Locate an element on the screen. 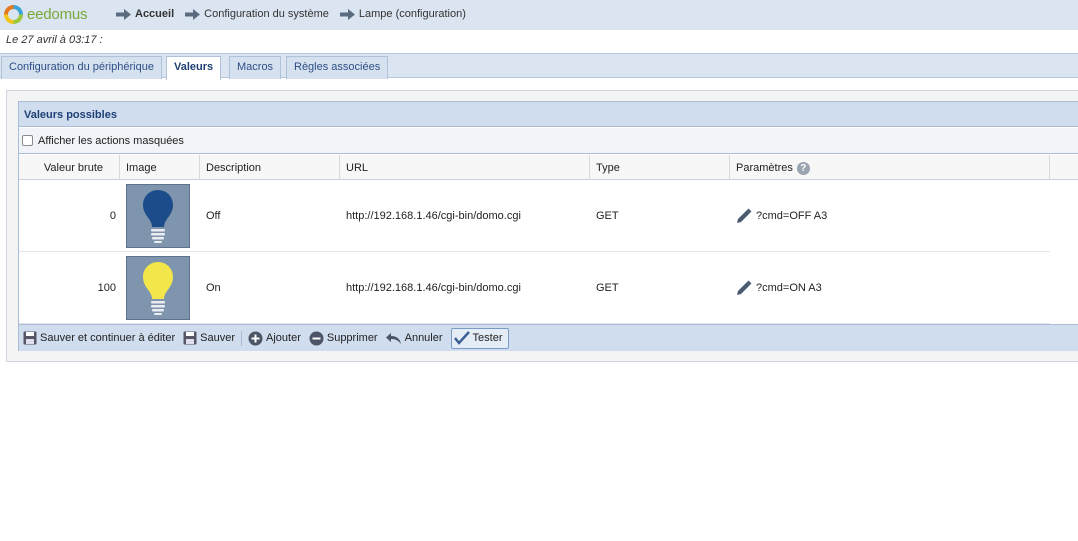  breadcrumb-label: Accueil is located at coordinates (155, 14).